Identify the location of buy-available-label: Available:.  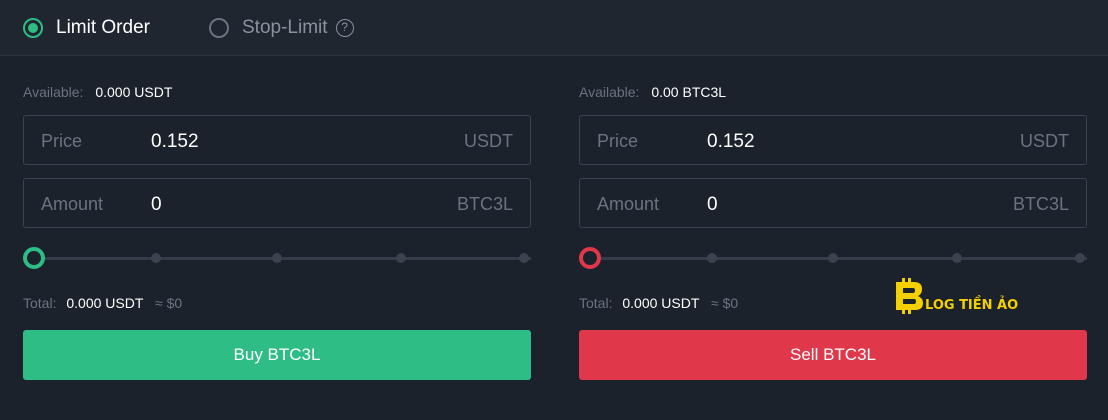
(53, 92).